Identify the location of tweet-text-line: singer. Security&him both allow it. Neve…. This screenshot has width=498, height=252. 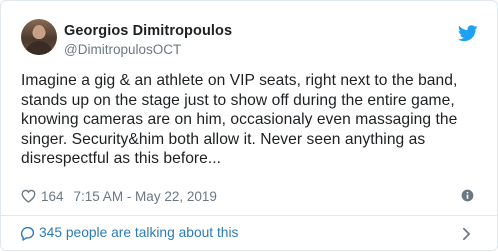
(223, 139).